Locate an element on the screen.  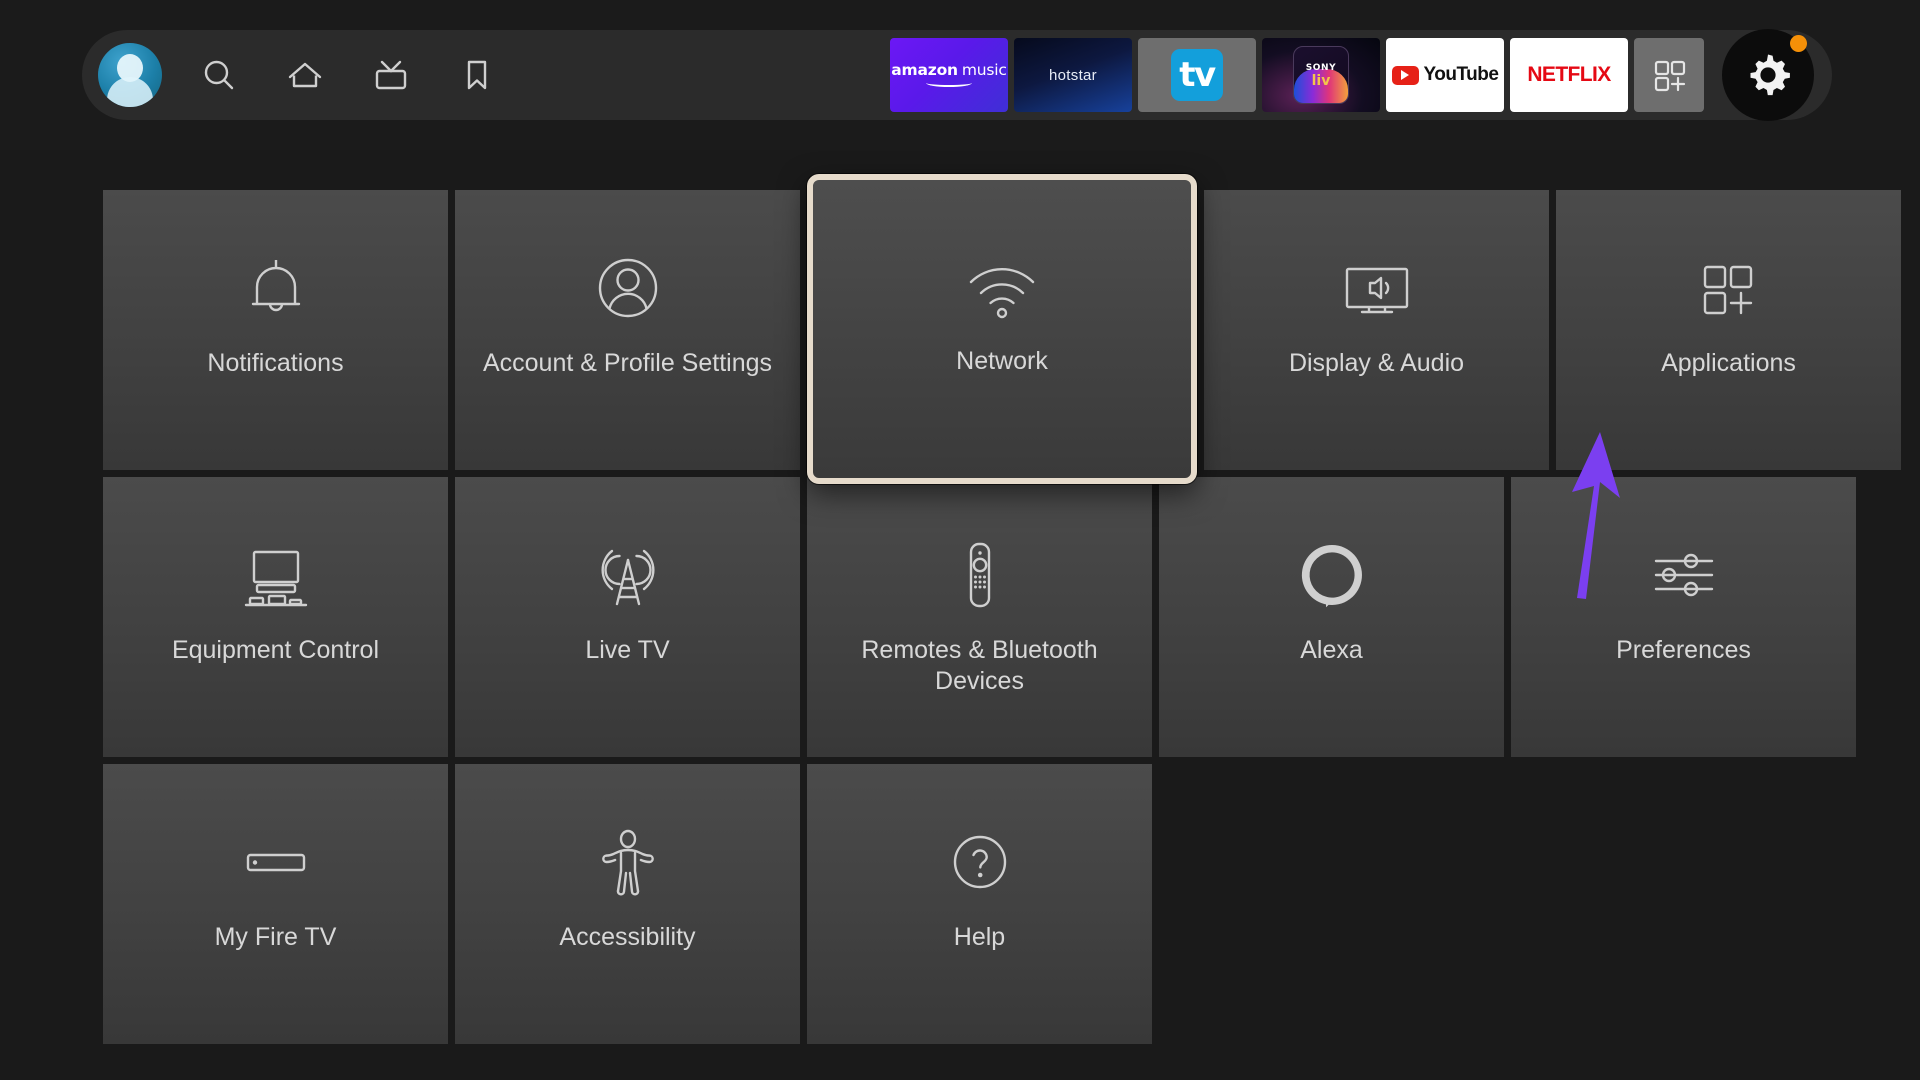
tile-label: Equipment Control is located at coordinates (275, 650).